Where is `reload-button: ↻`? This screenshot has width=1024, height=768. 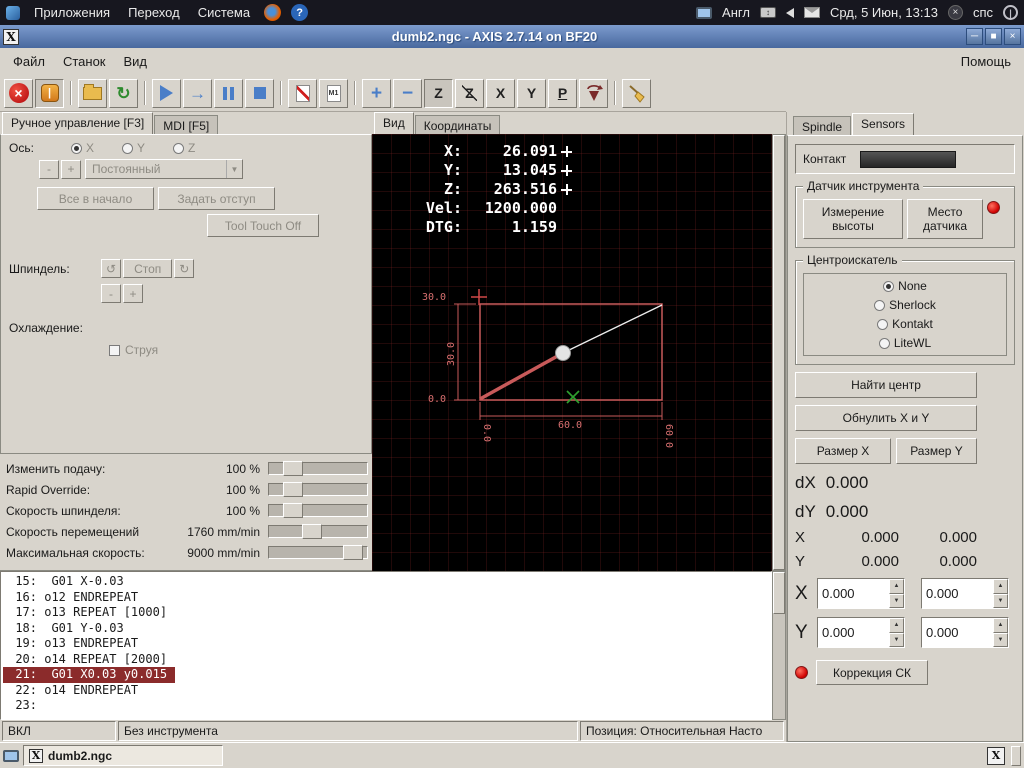 reload-button: ↻ is located at coordinates (123, 93).